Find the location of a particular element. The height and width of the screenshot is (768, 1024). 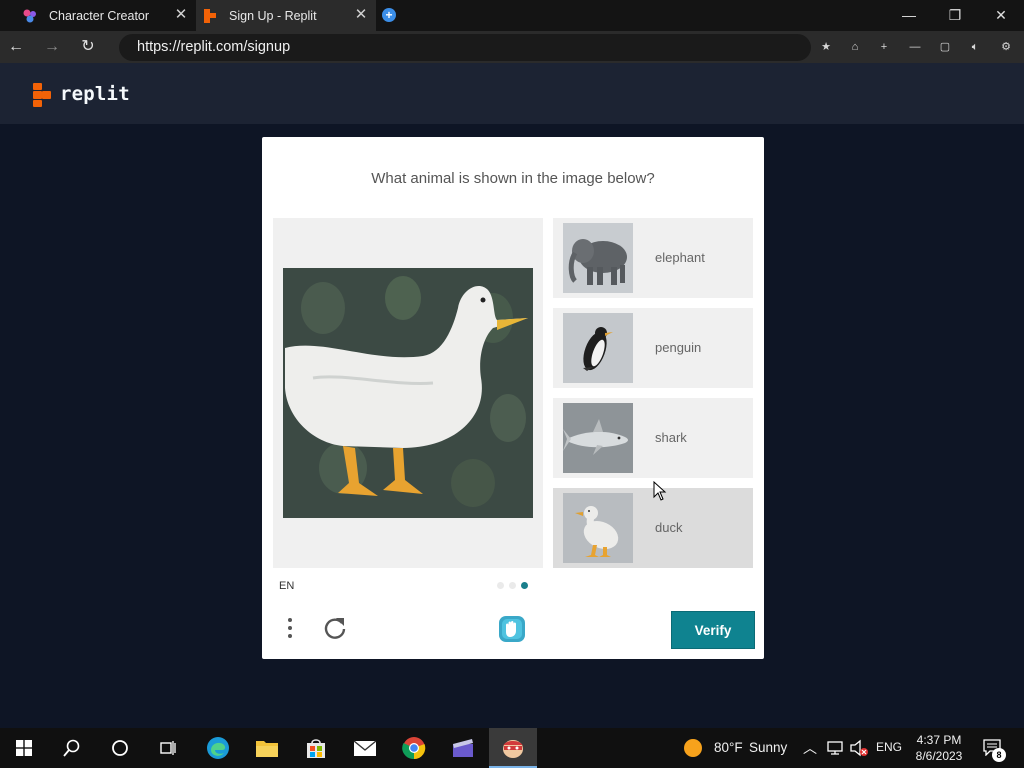

hcaptcha-logo-icon is located at coordinates (512, 629).